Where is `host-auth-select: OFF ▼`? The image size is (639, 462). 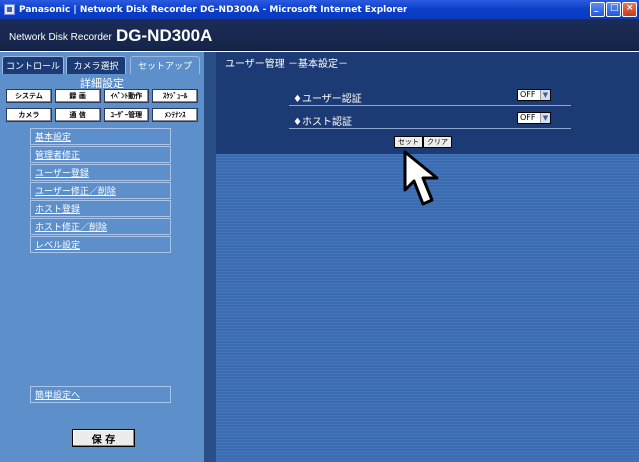 host-auth-select: OFF ▼ is located at coordinates (534, 118).